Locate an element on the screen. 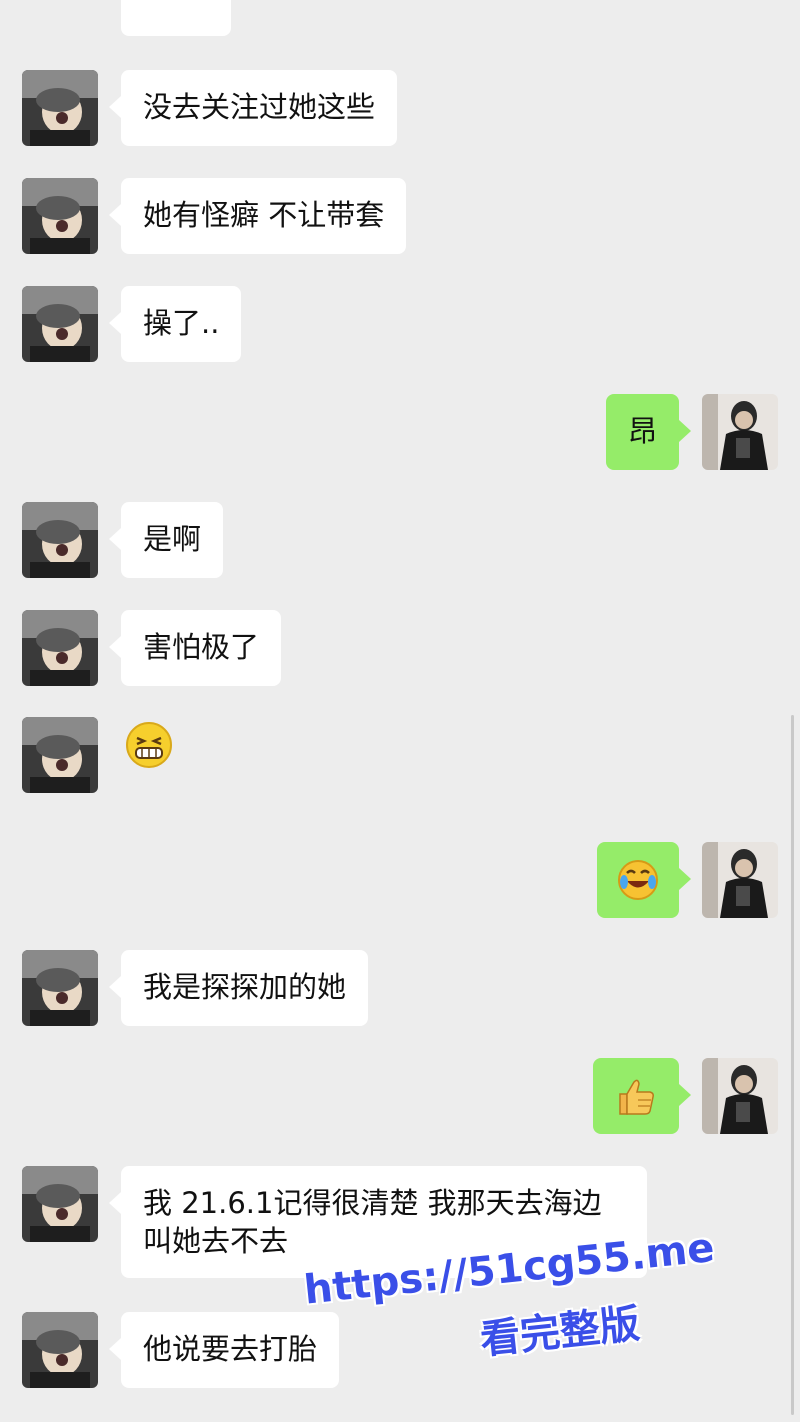  thumbs-up-emoji-icon is located at coordinates (636, 1096).